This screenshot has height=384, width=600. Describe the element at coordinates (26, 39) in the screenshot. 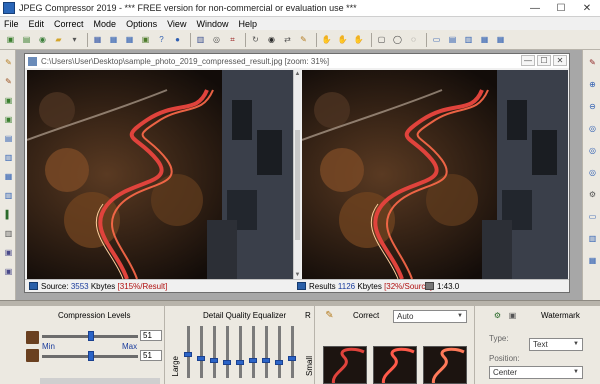

I see `open-folder-icon: ▤` at that location.